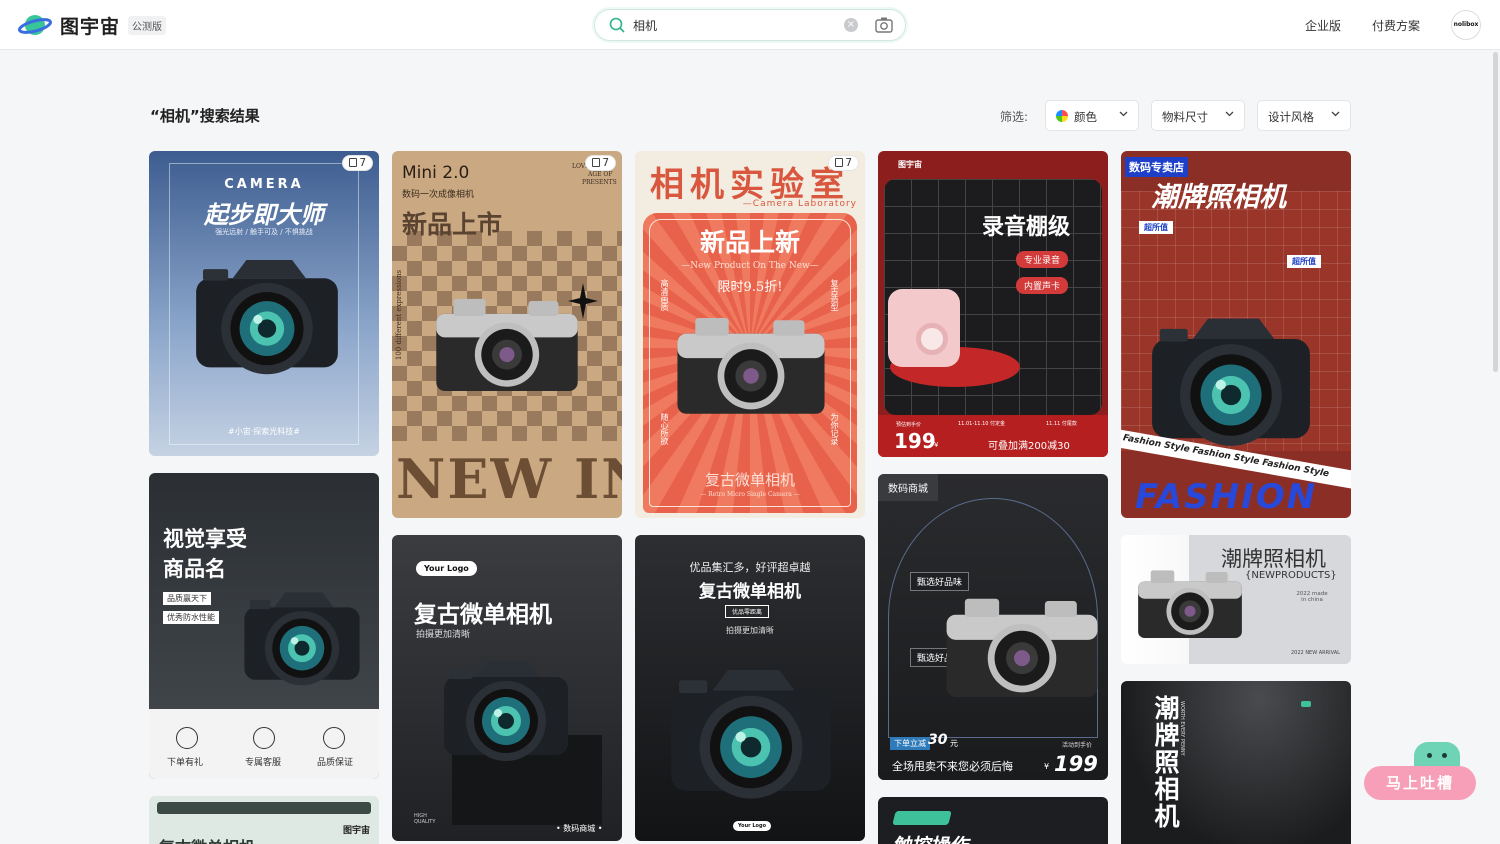 This screenshot has height=844, width=1500. What do you see at coordinates (1466, 25) in the screenshot?
I see `user-avatar: nolibox` at bounding box center [1466, 25].